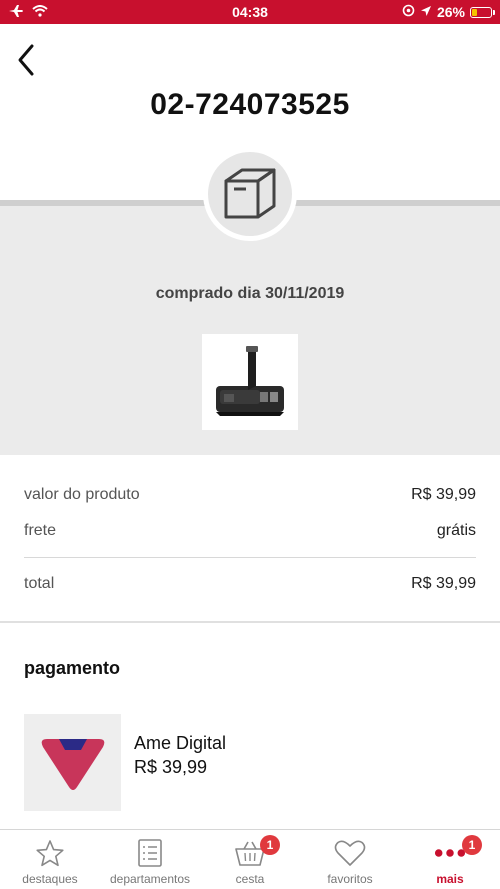  I want to click on wifi-icon, so click(40, 12).